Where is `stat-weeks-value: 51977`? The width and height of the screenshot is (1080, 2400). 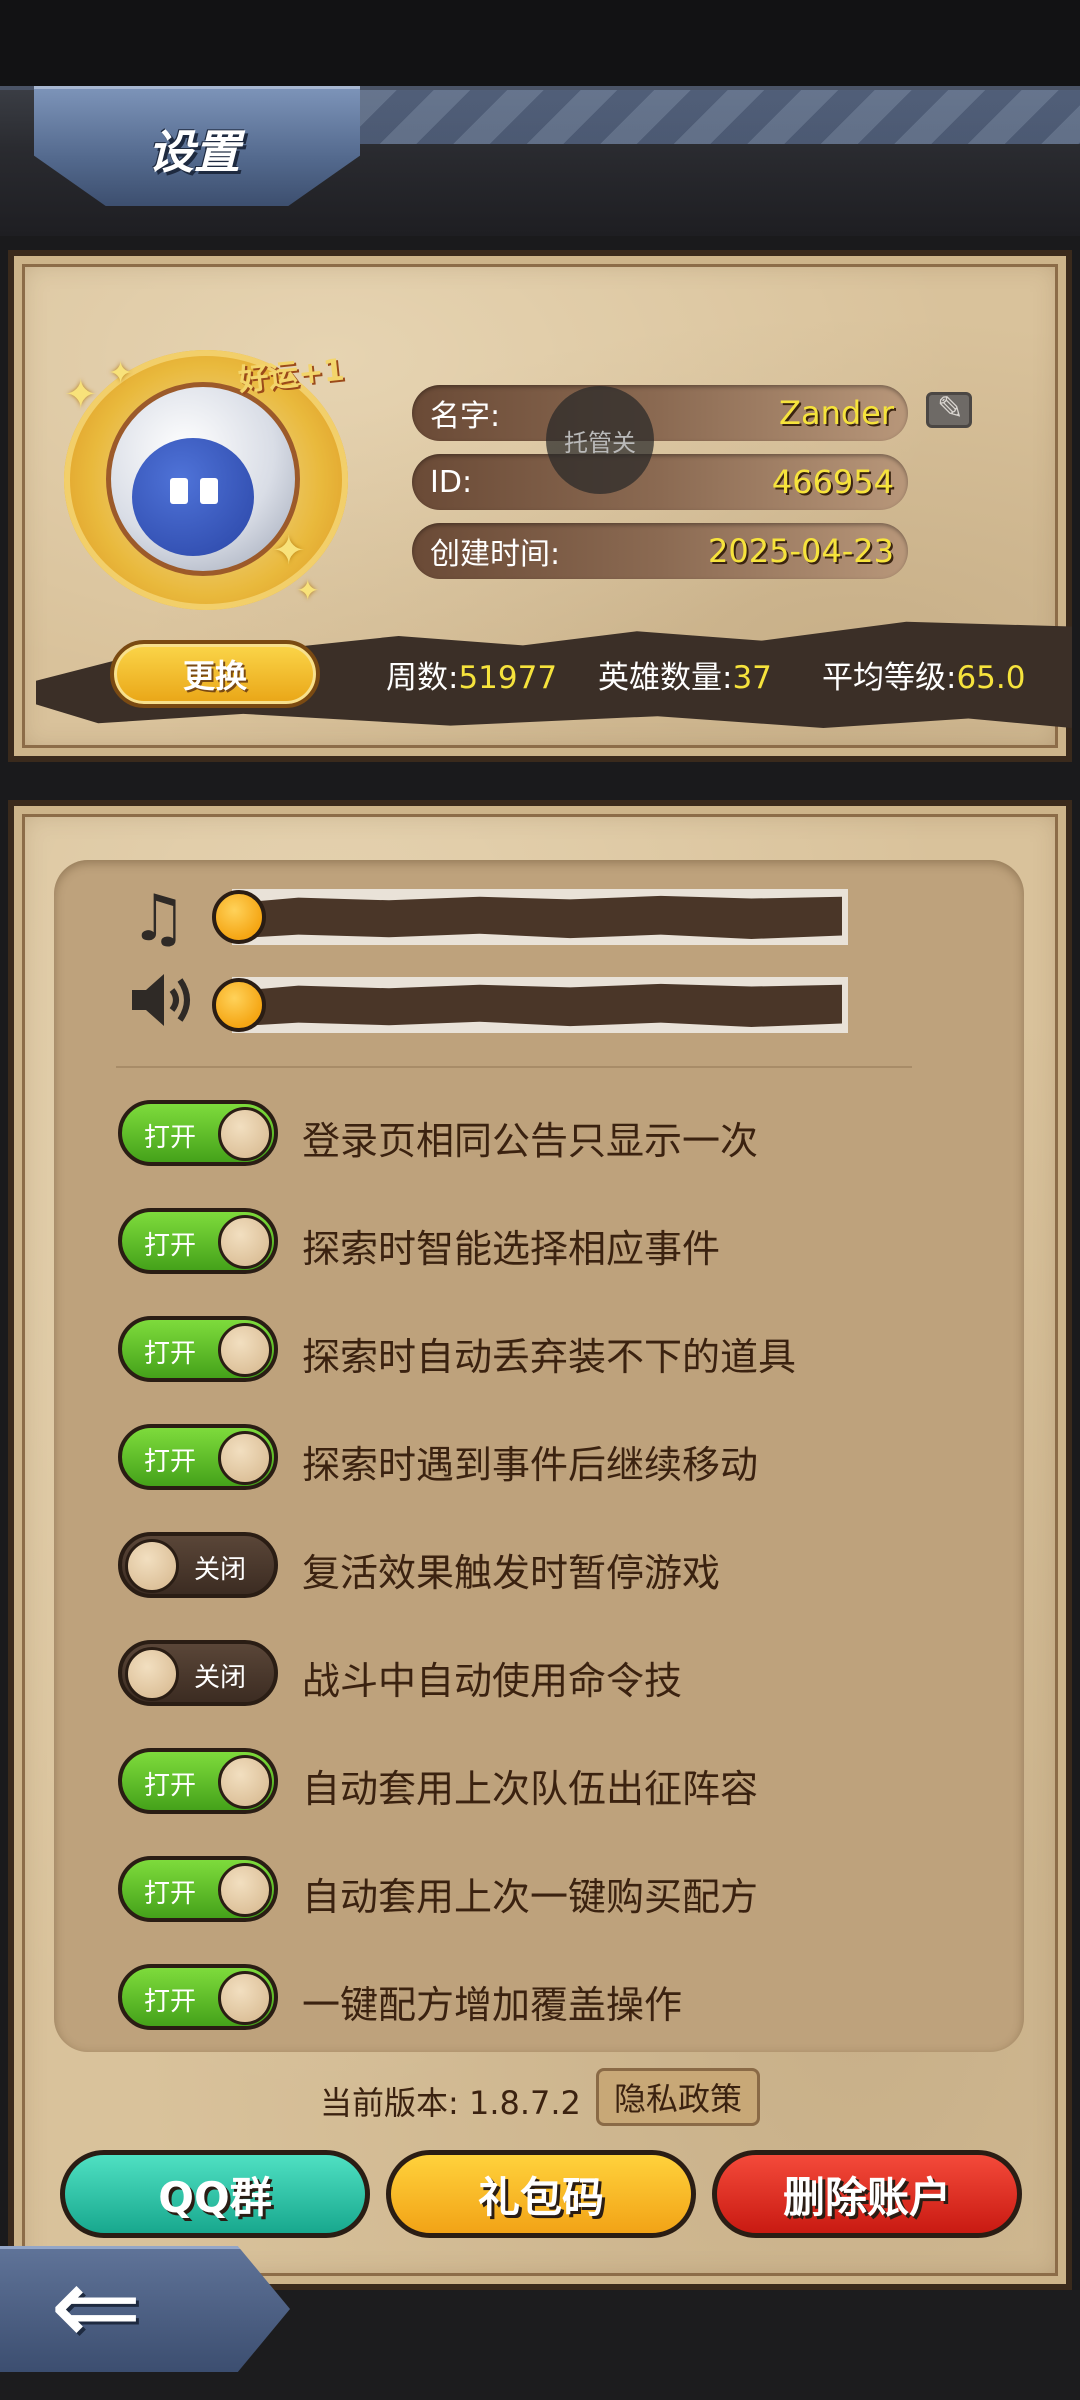 stat-weeks-value: 51977 is located at coordinates (508, 678).